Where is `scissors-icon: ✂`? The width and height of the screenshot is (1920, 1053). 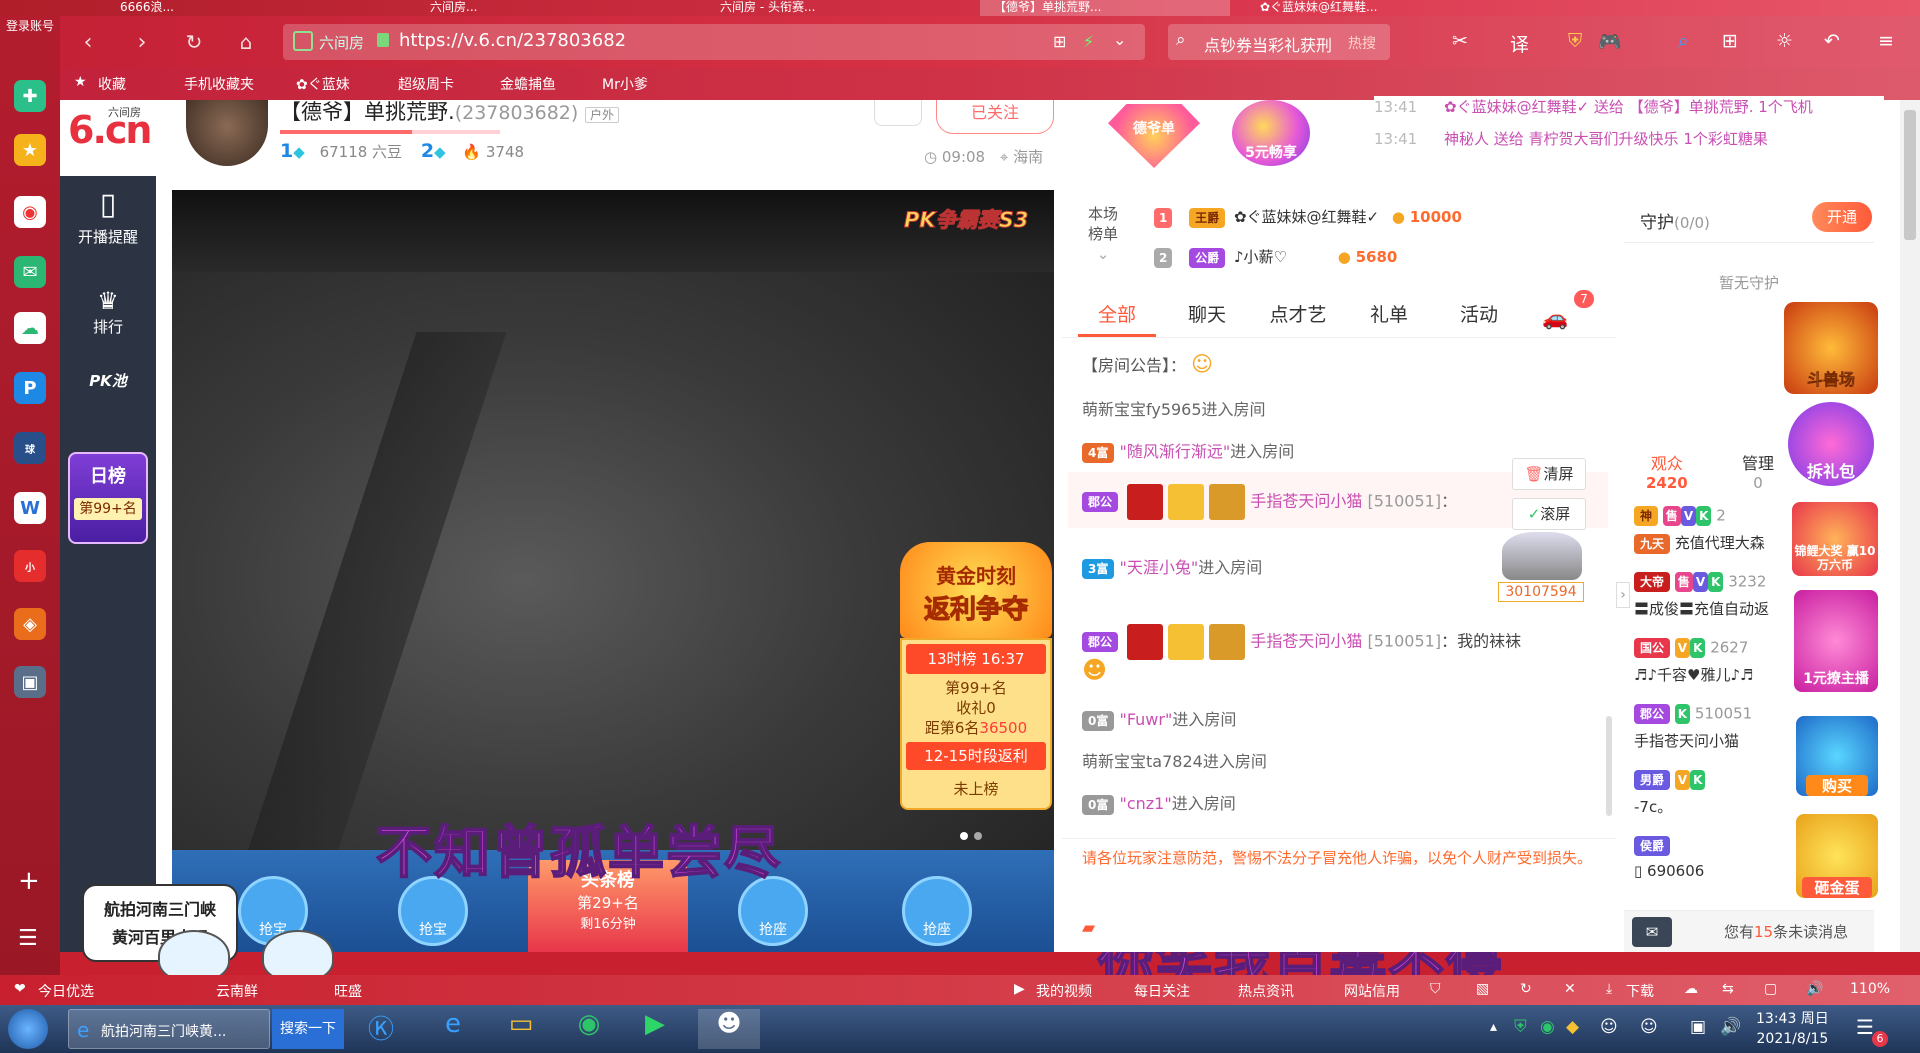 scissors-icon: ✂ is located at coordinates (1460, 41).